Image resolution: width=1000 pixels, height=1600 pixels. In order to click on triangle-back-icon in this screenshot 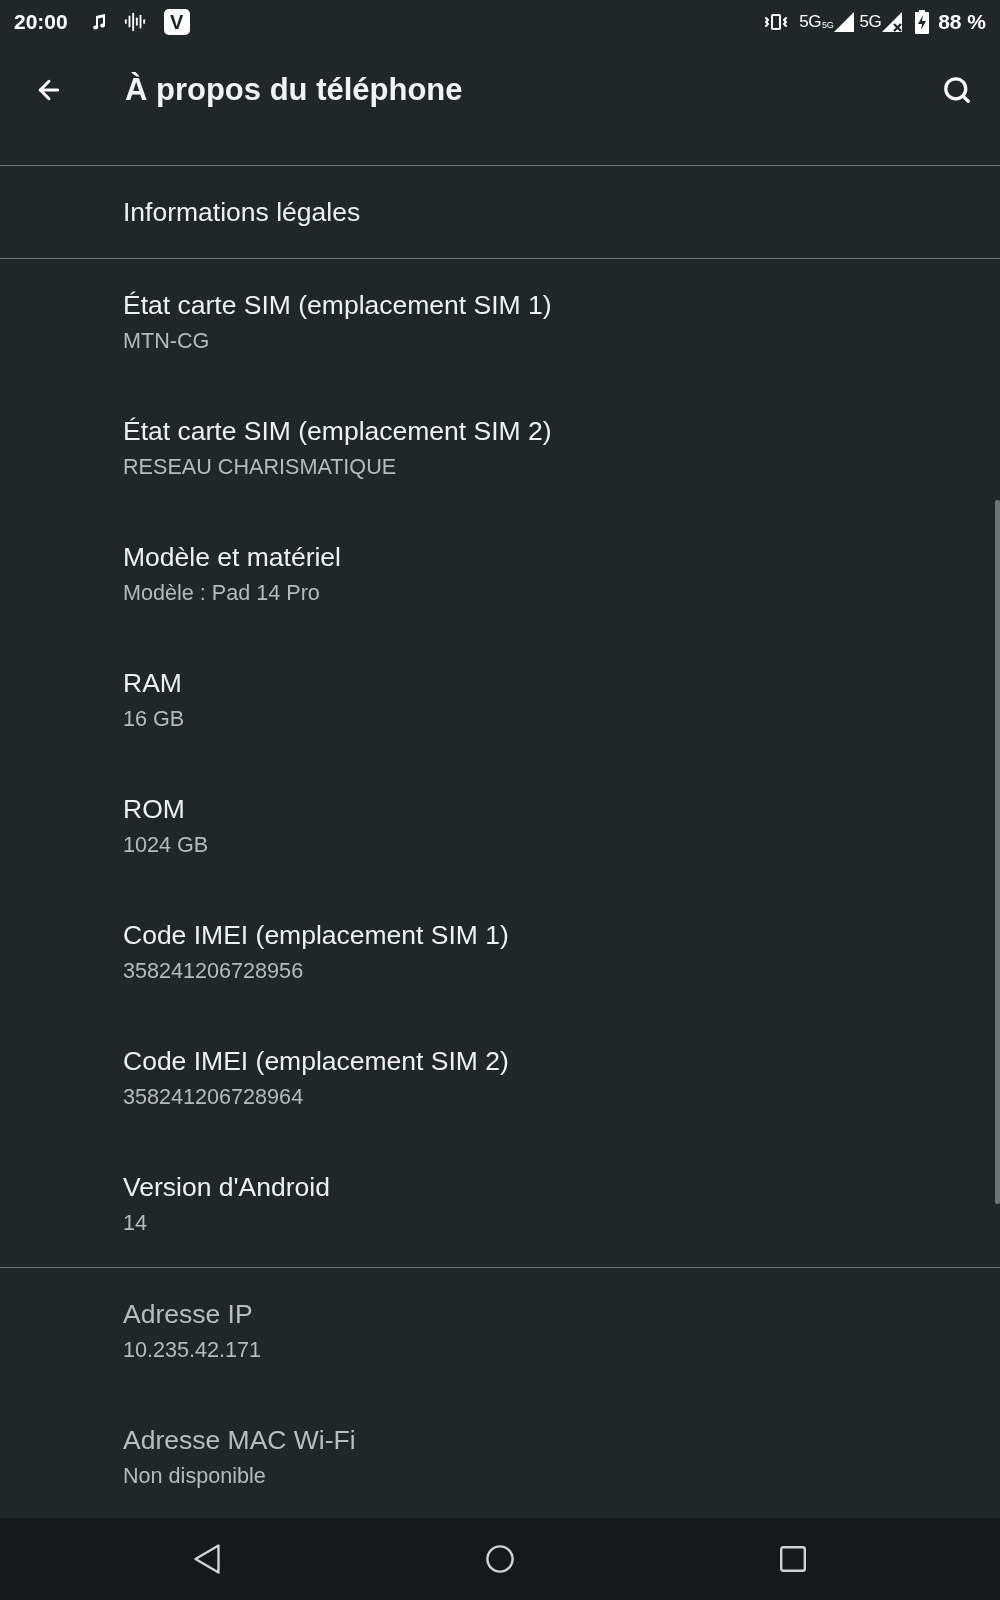, I will do `click(207, 1559)`.